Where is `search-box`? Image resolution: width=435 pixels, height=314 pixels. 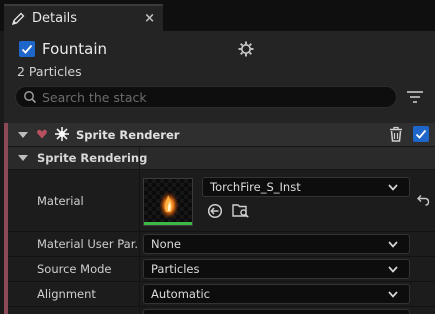 search-box is located at coordinates (206, 97).